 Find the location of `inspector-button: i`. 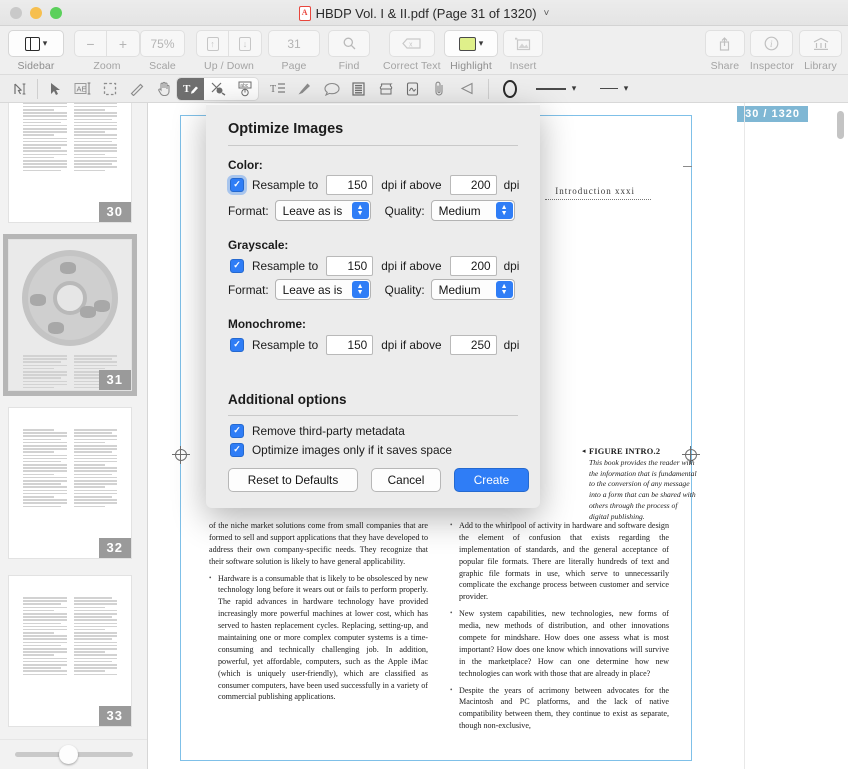

inspector-button: i is located at coordinates (772, 43).